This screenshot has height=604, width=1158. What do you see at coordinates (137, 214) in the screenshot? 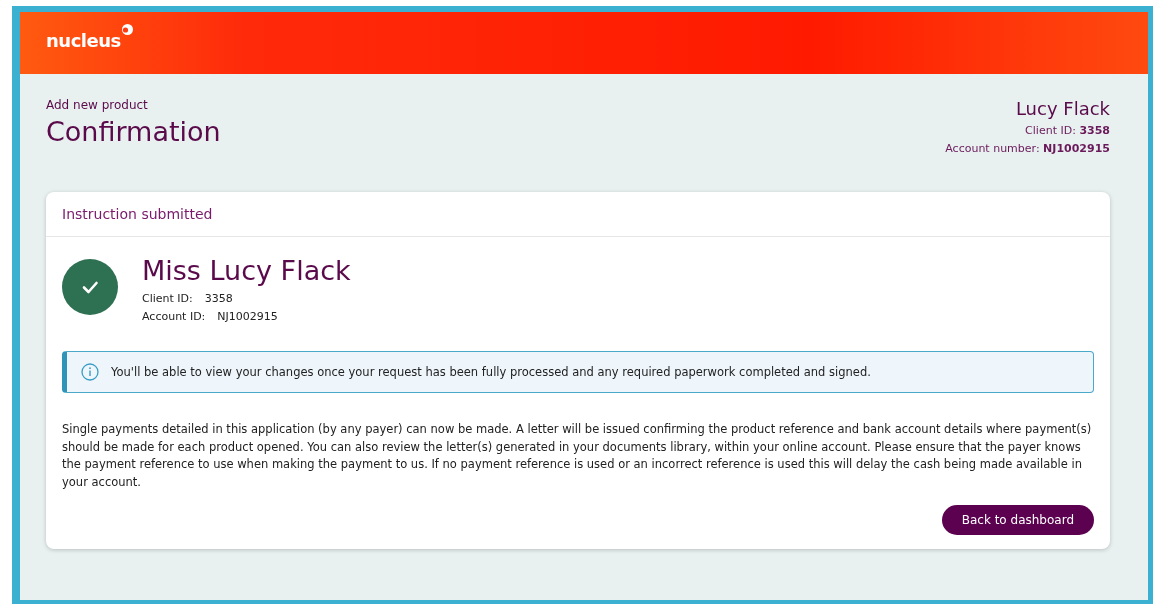
I see `card-heading: Instruction submitted` at bounding box center [137, 214].